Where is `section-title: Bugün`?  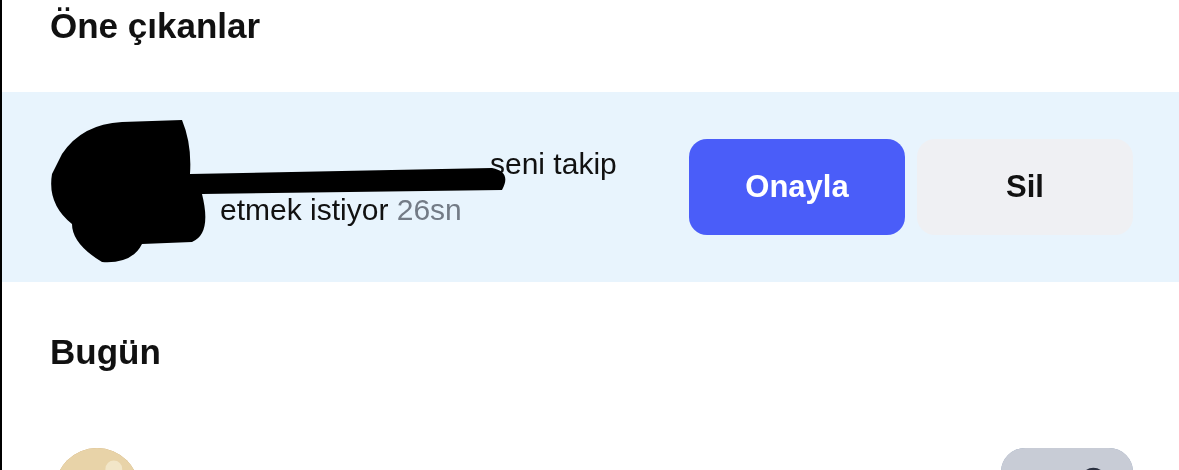 section-title: Bugün is located at coordinates (105, 351).